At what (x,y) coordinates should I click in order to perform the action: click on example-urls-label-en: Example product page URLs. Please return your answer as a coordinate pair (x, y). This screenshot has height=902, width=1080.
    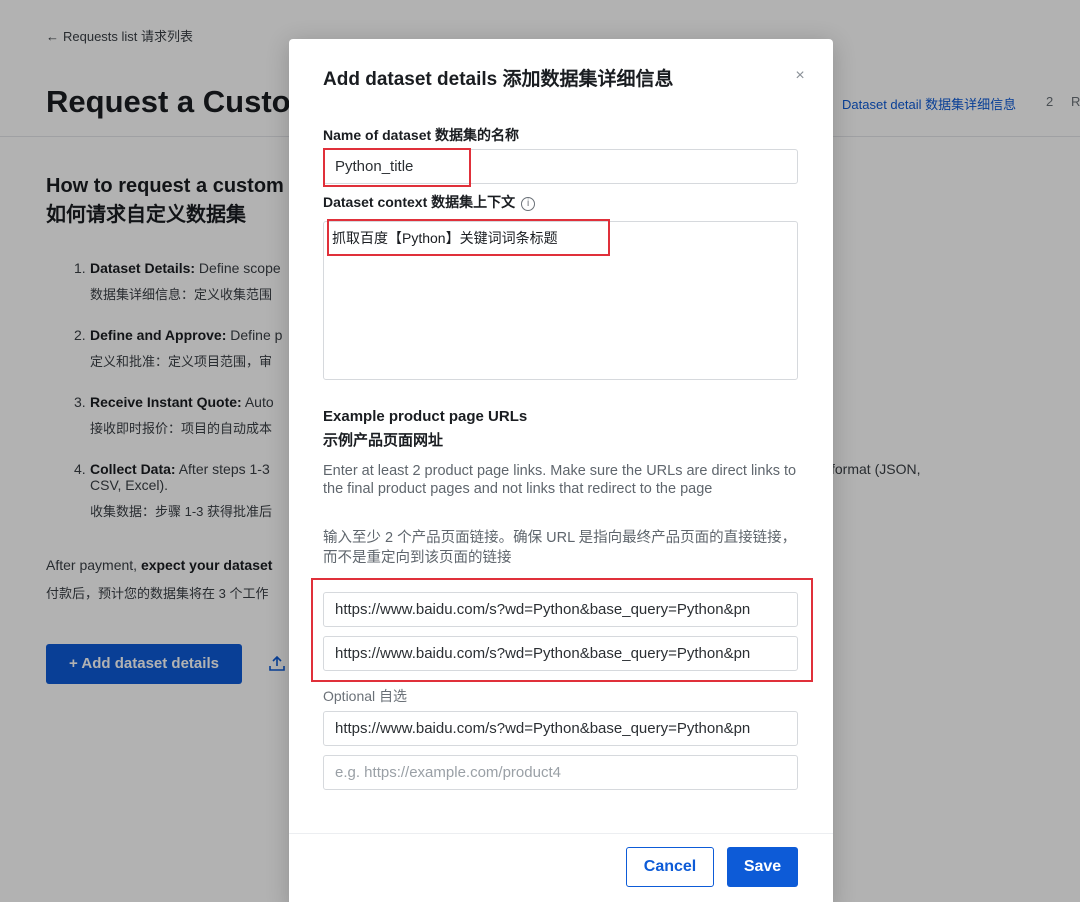
    Looking at the image, I should click on (425, 416).